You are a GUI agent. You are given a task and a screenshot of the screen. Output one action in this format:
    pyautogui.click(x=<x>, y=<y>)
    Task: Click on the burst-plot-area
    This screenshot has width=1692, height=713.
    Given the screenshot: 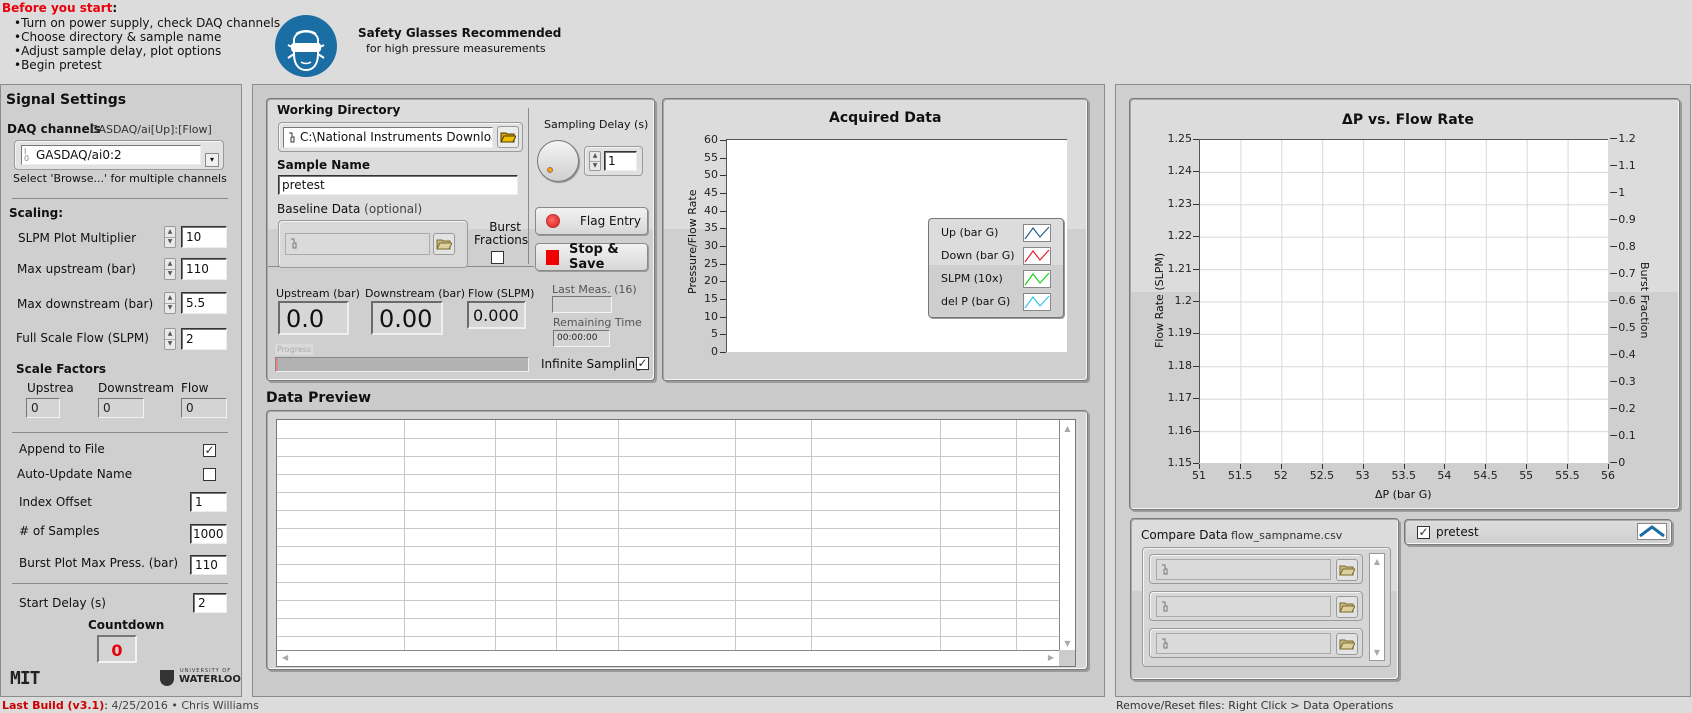 What is the action you would take?
    pyautogui.click(x=1404, y=301)
    